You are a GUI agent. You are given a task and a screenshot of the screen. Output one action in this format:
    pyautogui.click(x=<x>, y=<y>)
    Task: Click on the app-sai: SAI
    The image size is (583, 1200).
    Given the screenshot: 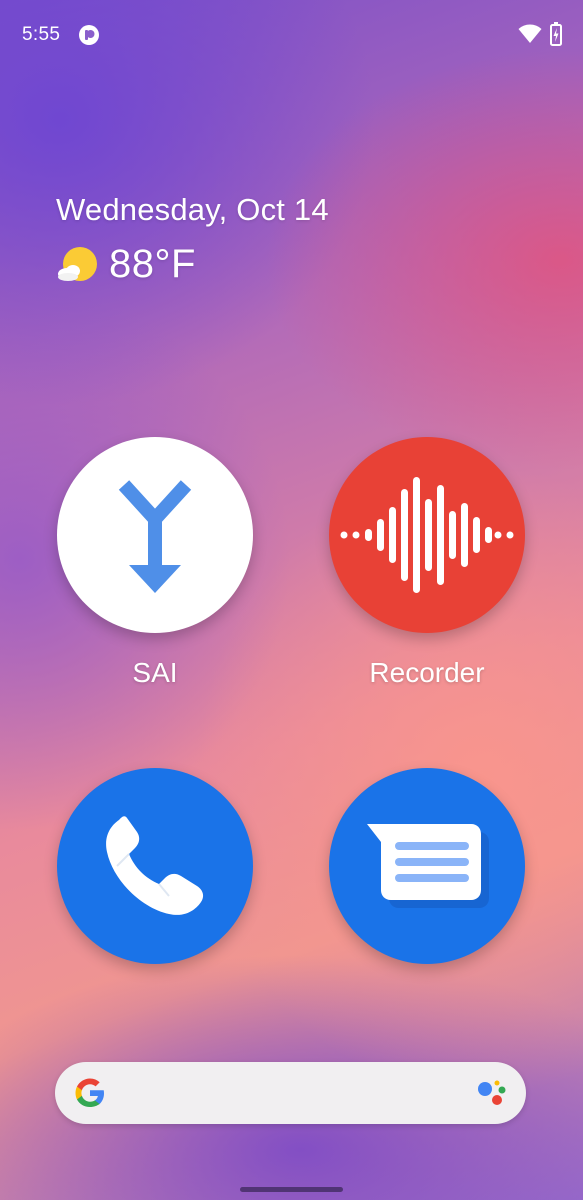 What is the action you would take?
    pyautogui.click(x=155, y=563)
    